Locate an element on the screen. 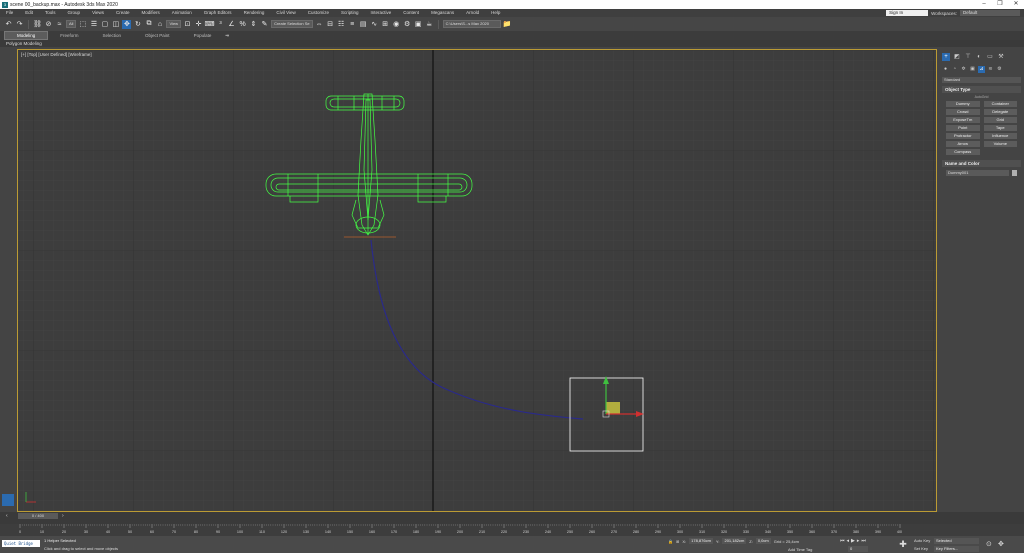 Image resolution: width=1024 pixels, height=553 pixels. menu-content: Content is located at coordinates (411, 13).